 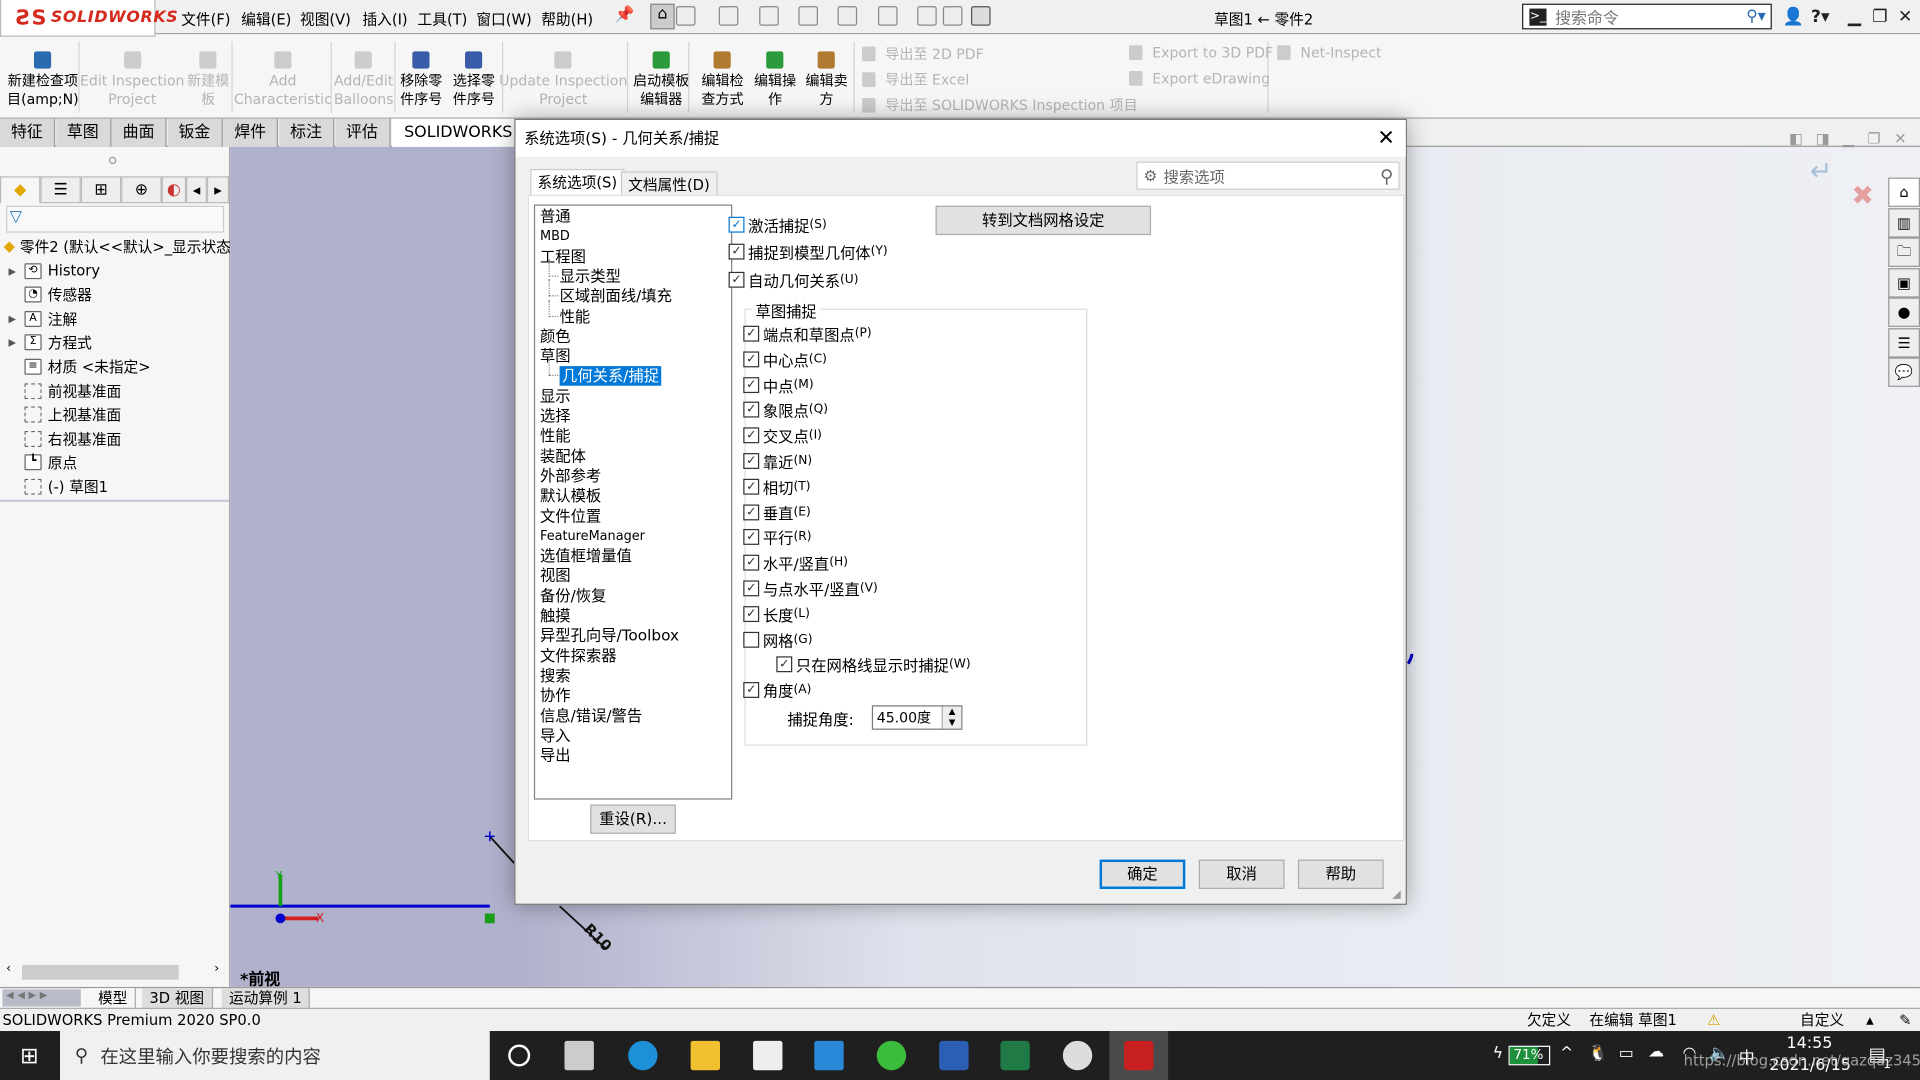 What do you see at coordinates (1821, 172) in the screenshot?
I see `confirm-sketch-icon: ↵` at bounding box center [1821, 172].